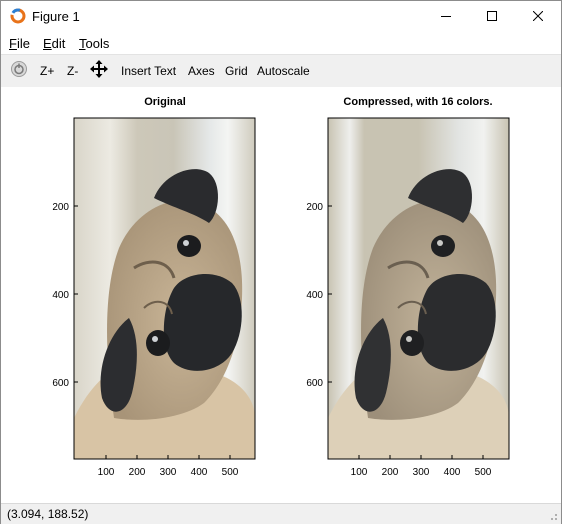 Image resolution: width=562 pixels, height=524 pixels. Describe the element at coordinates (421, 472) in the screenshot. I see `right-xtick-label: 300` at that location.